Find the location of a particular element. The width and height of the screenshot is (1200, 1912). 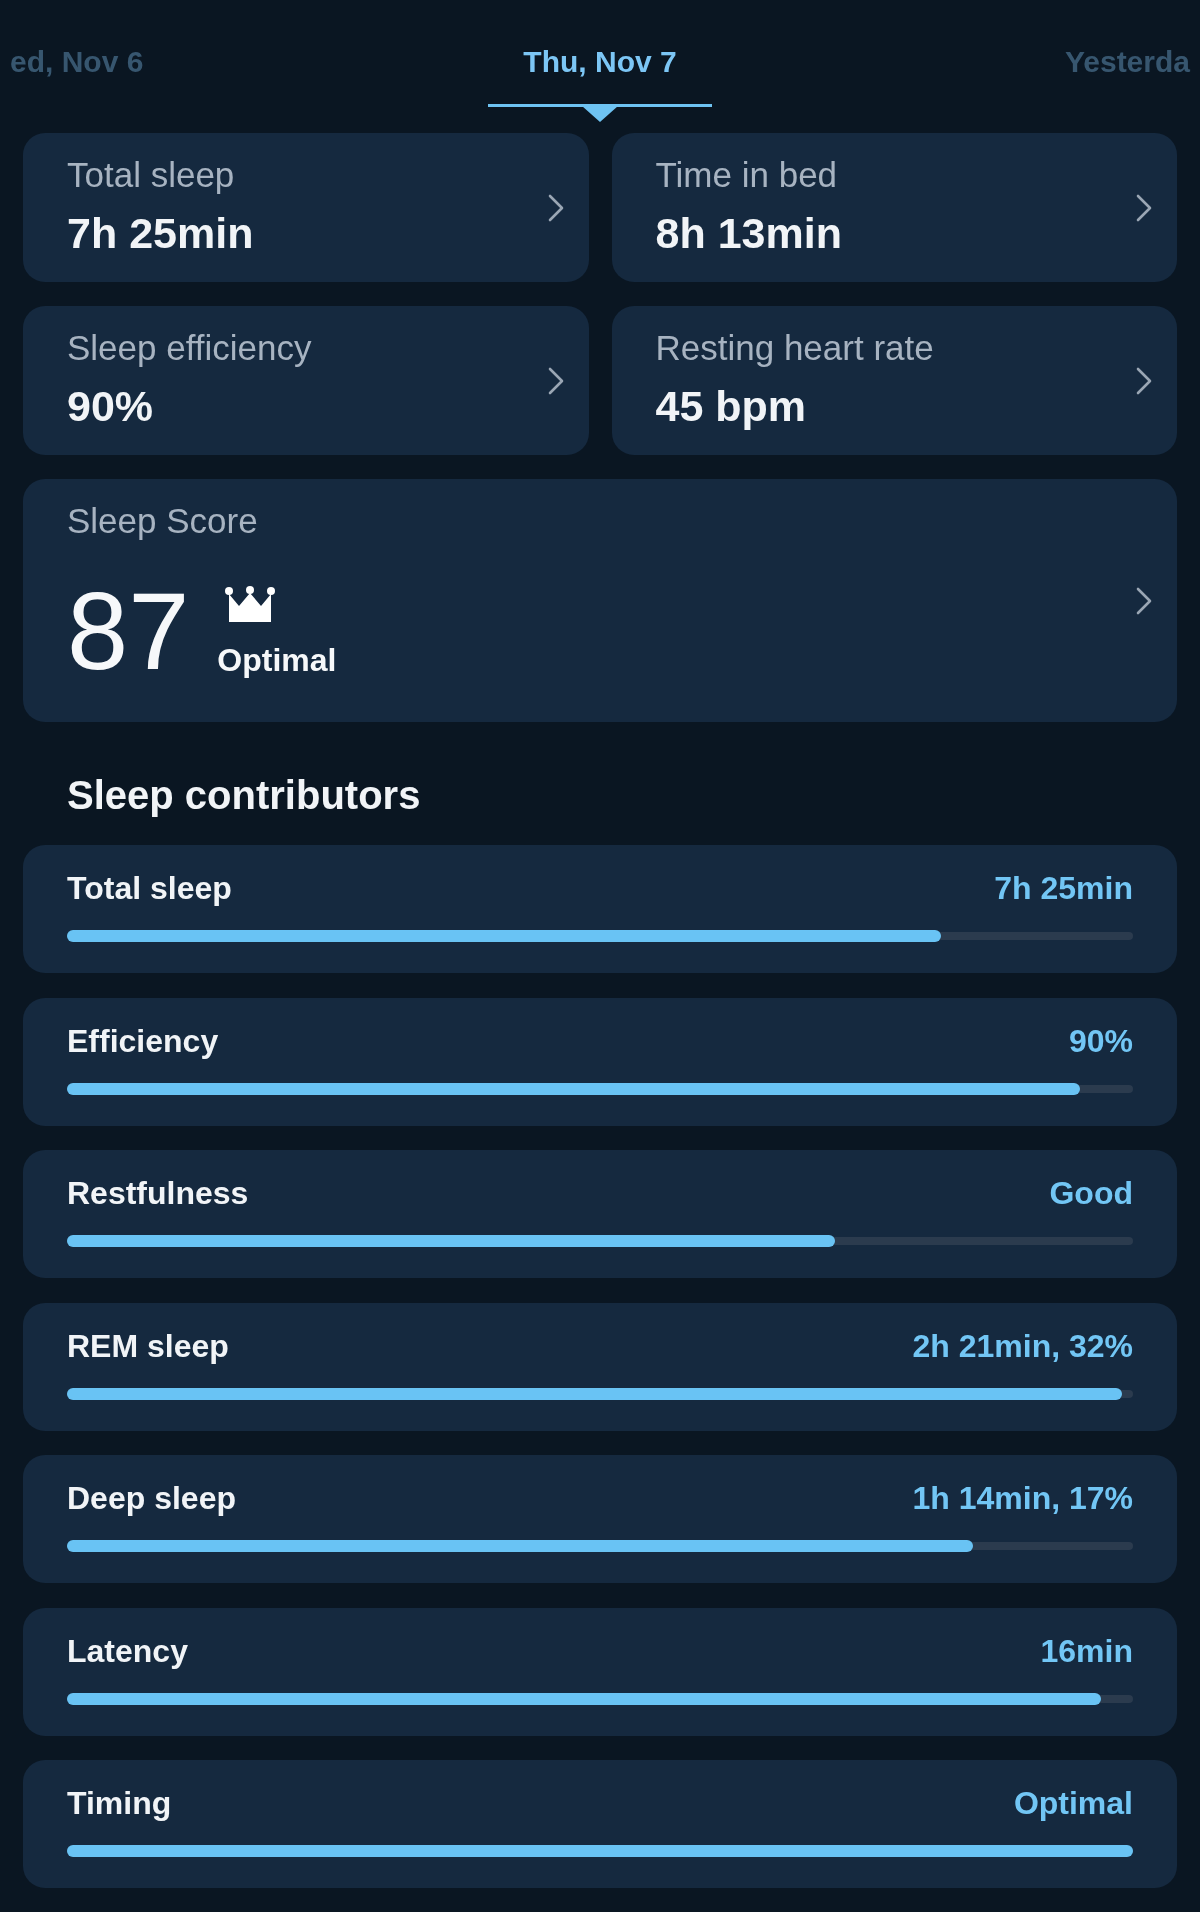

metric-value: 45 bpm is located at coordinates (731, 406).